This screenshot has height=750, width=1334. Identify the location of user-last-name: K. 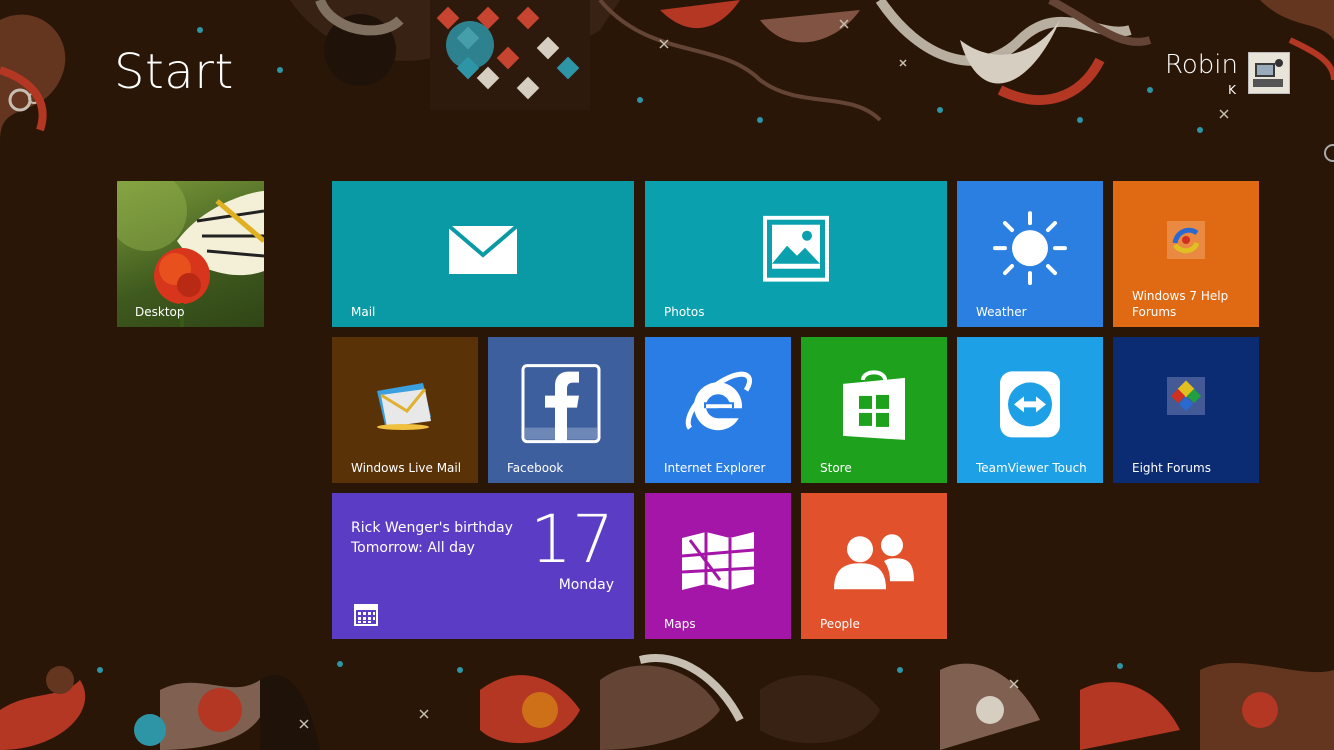
(1232, 90).